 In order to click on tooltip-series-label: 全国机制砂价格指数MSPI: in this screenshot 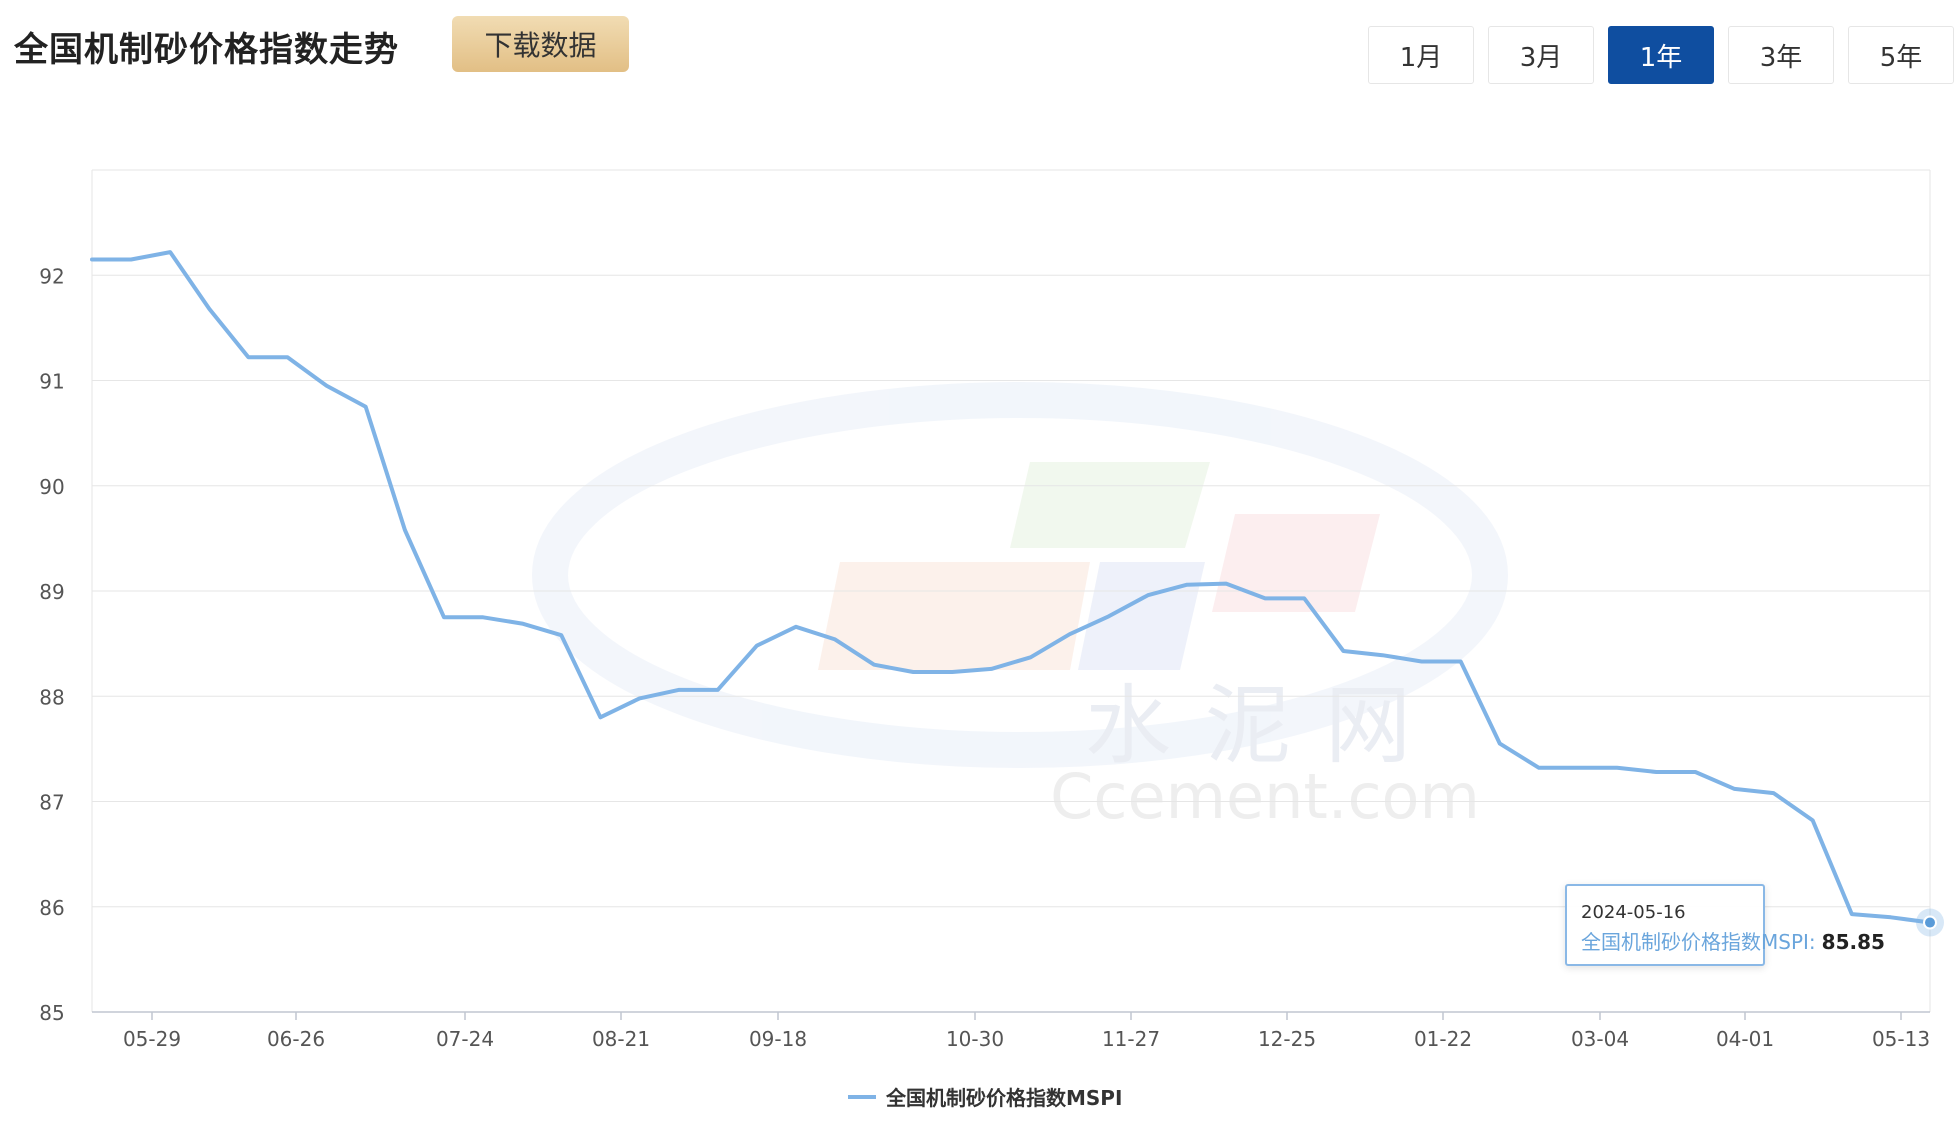, I will do `click(1698, 942)`.